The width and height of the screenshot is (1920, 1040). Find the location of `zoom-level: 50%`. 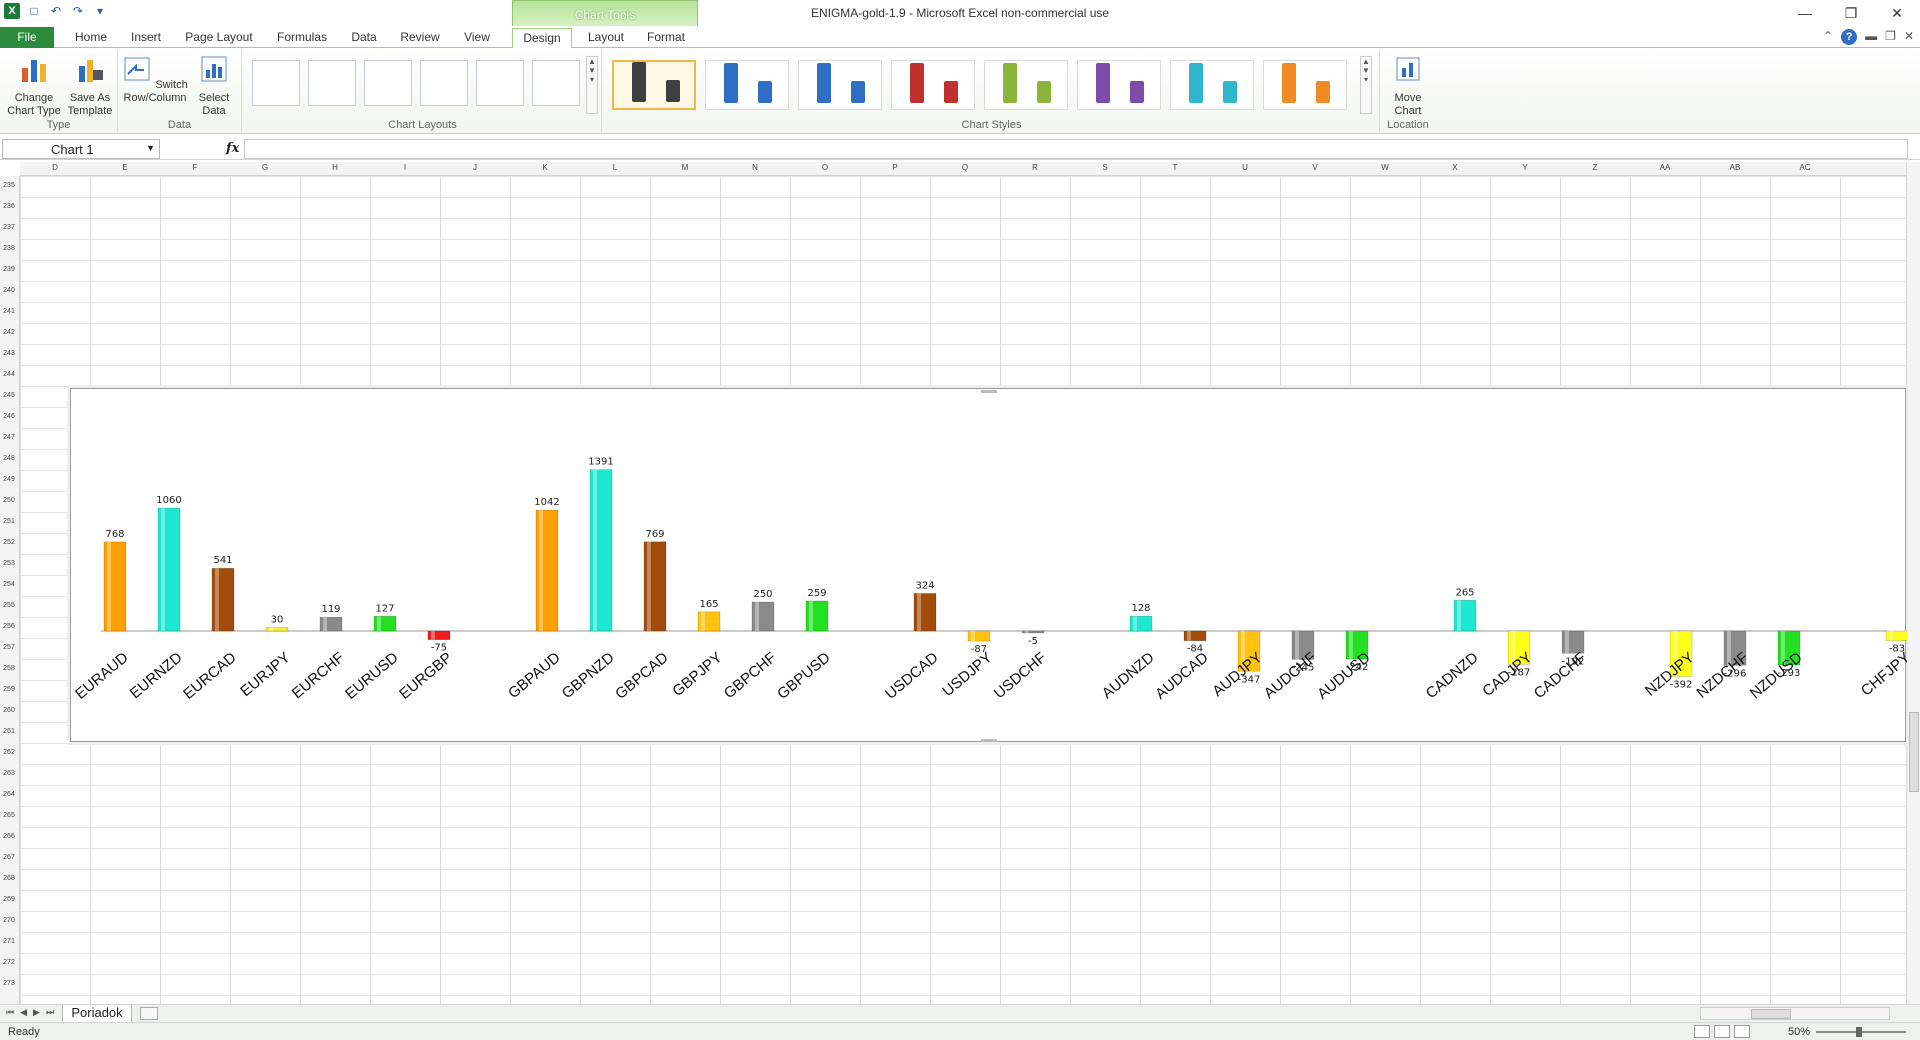

zoom-level: 50% is located at coordinates (1799, 1032).